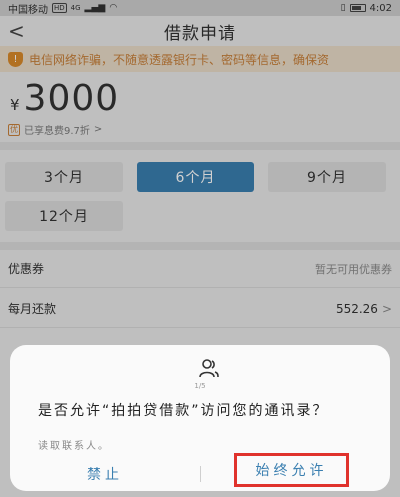  Describe the element at coordinates (200, 386) in the screenshot. I see `permission-pager: 1/5` at that location.